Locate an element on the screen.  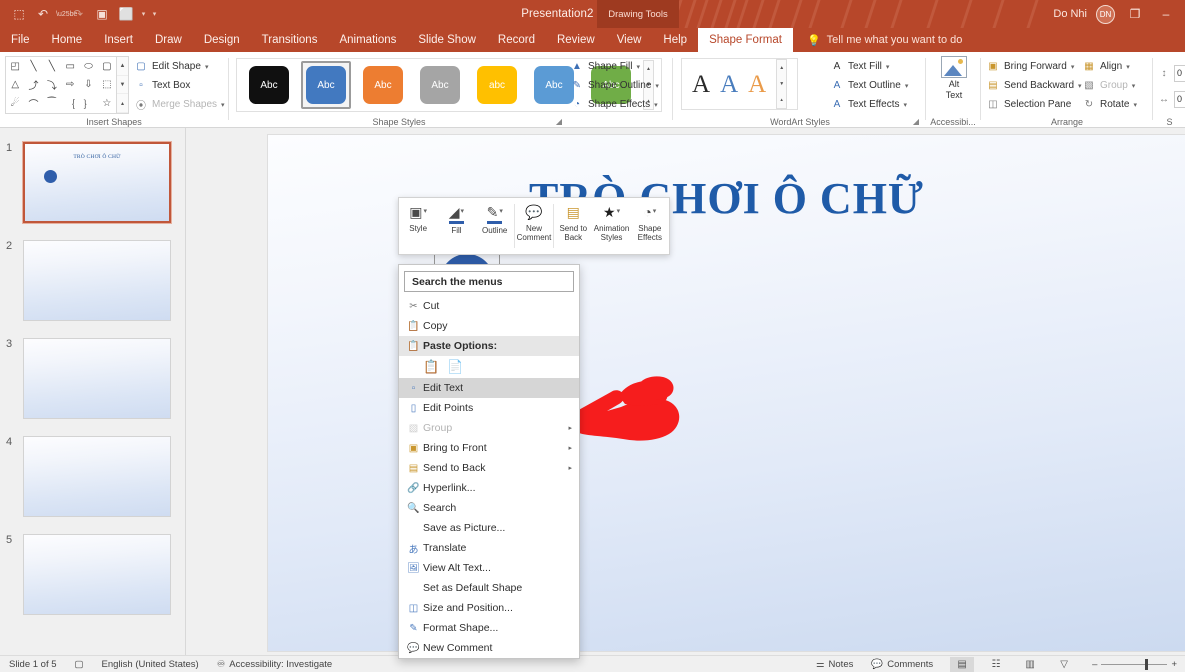
selection-pane-button: ◫ Selection Pane is located at coordinates (1034, 104).